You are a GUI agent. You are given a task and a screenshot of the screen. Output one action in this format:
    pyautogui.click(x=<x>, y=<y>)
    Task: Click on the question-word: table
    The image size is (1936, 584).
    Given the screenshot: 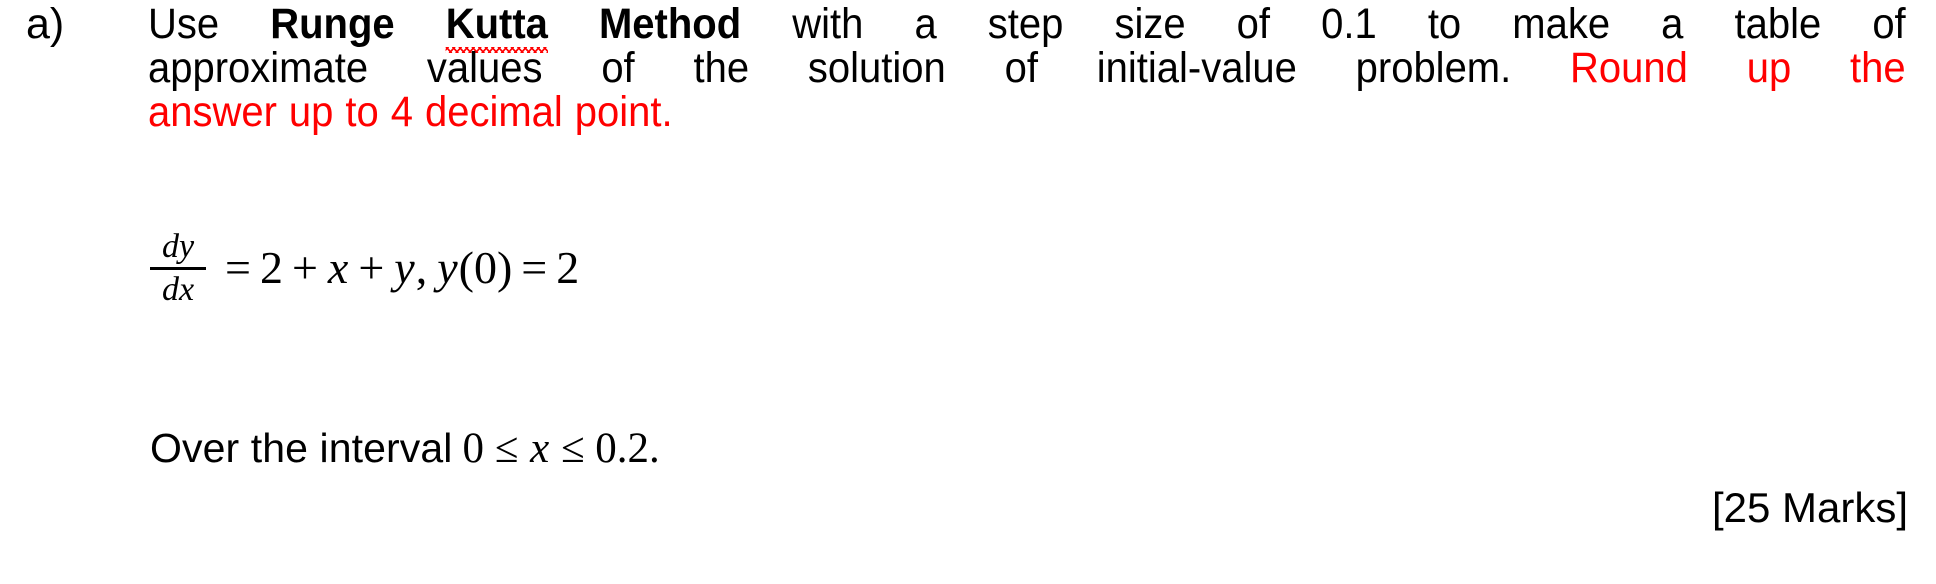 What is the action you would take?
    pyautogui.click(x=1778, y=24)
    